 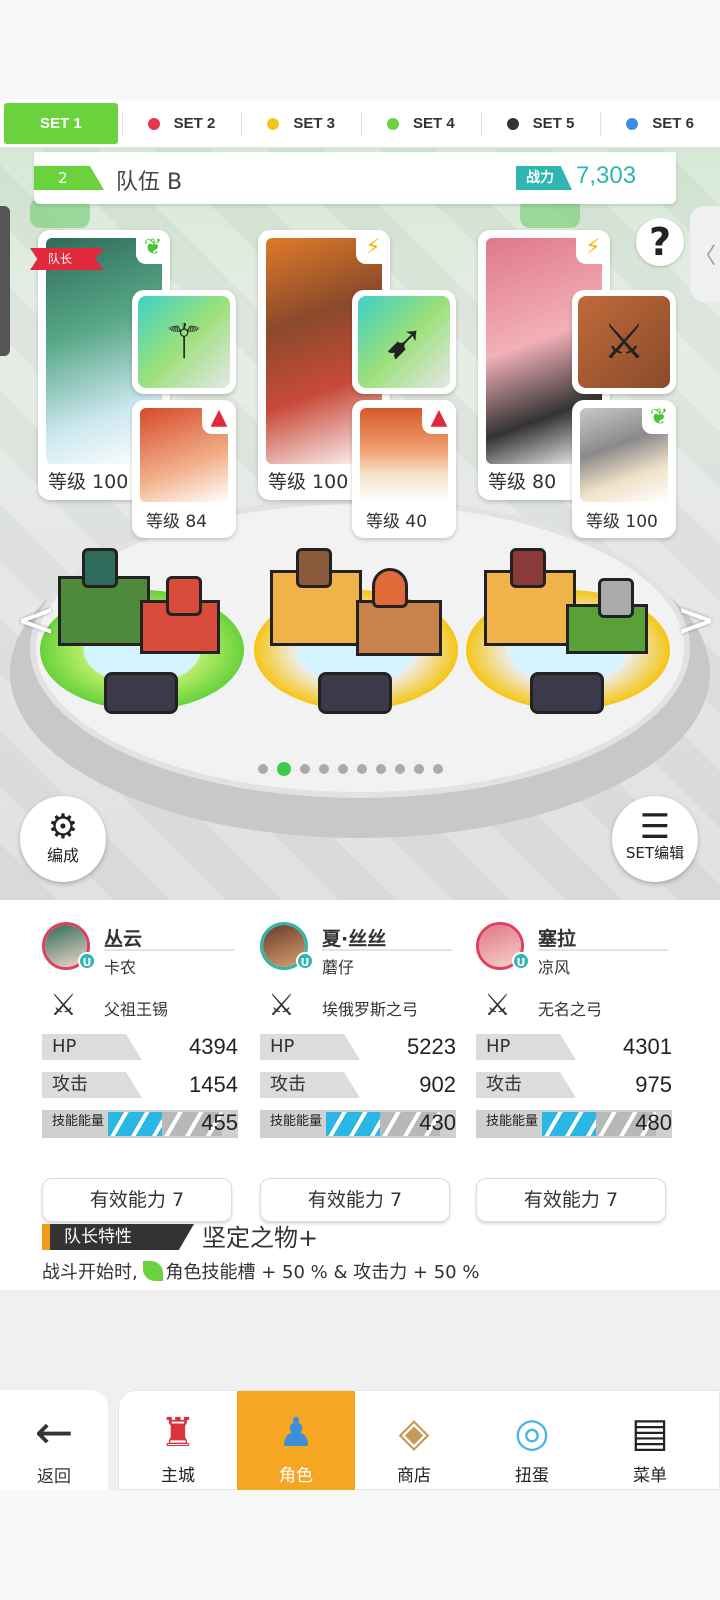 What do you see at coordinates (140, 1087) in the screenshot?
I see `attack-row: 攻击 1454` at bounding box center [140, 1087].